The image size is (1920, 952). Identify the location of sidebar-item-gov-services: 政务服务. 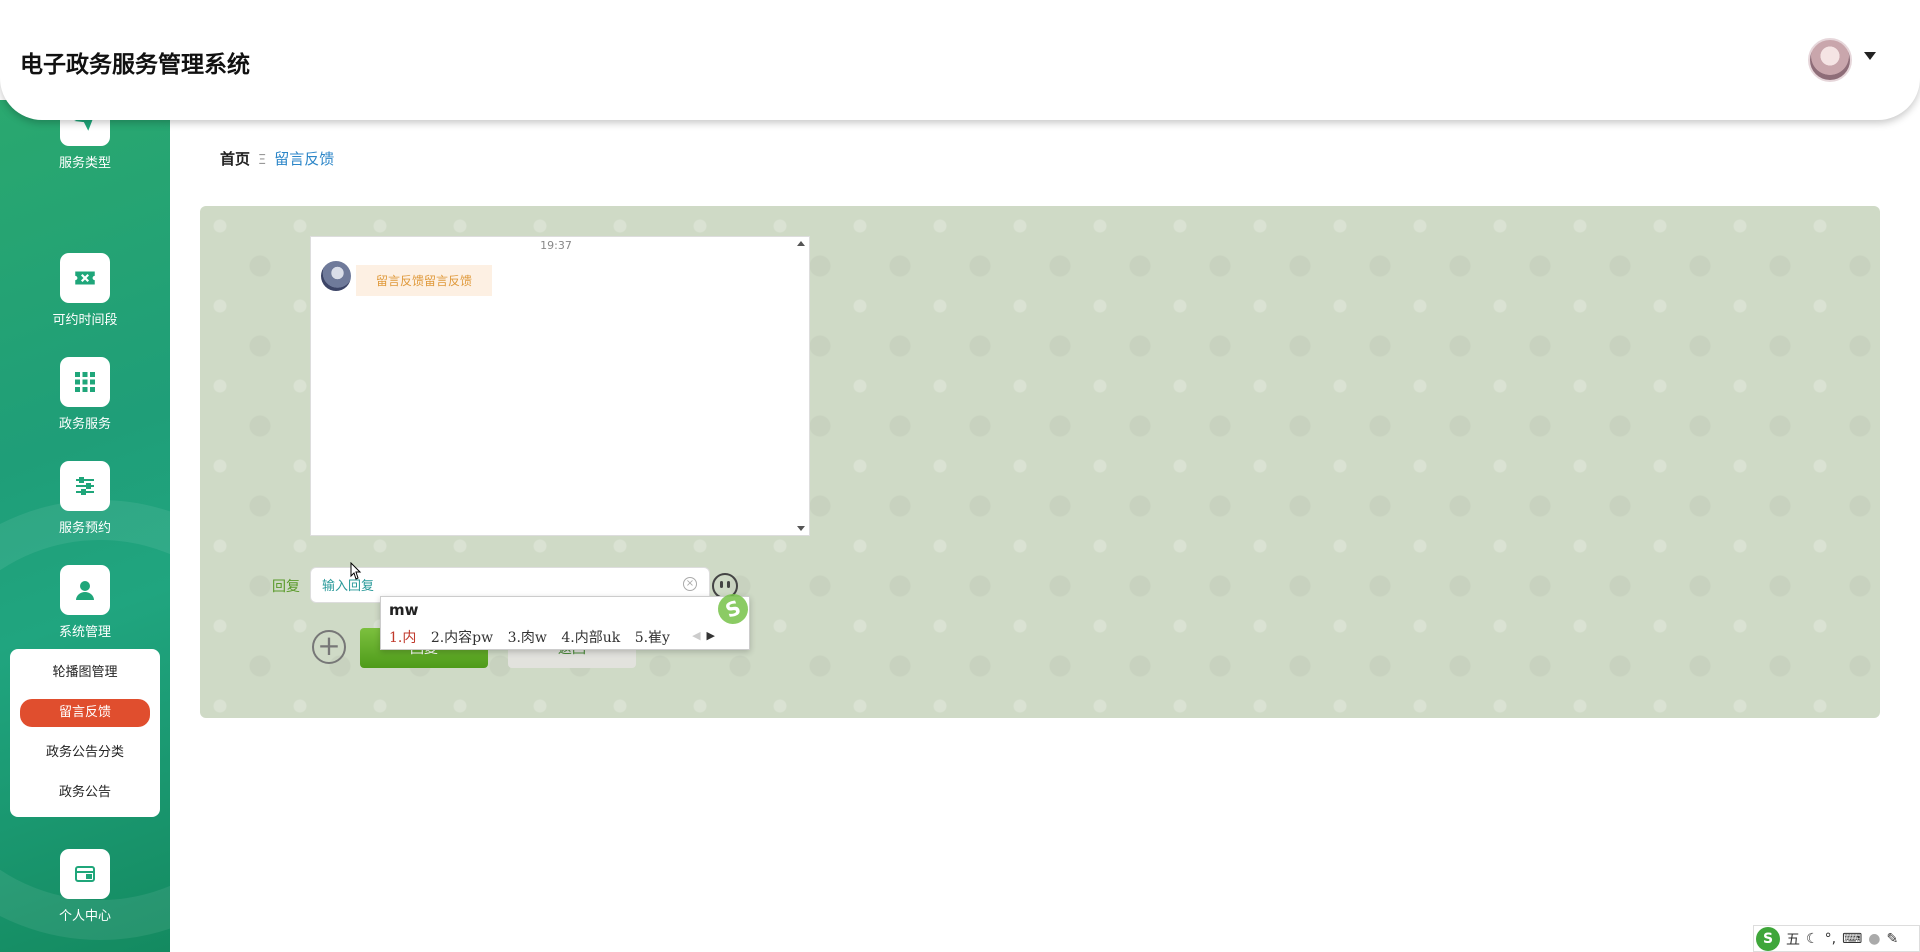
(85, 402).